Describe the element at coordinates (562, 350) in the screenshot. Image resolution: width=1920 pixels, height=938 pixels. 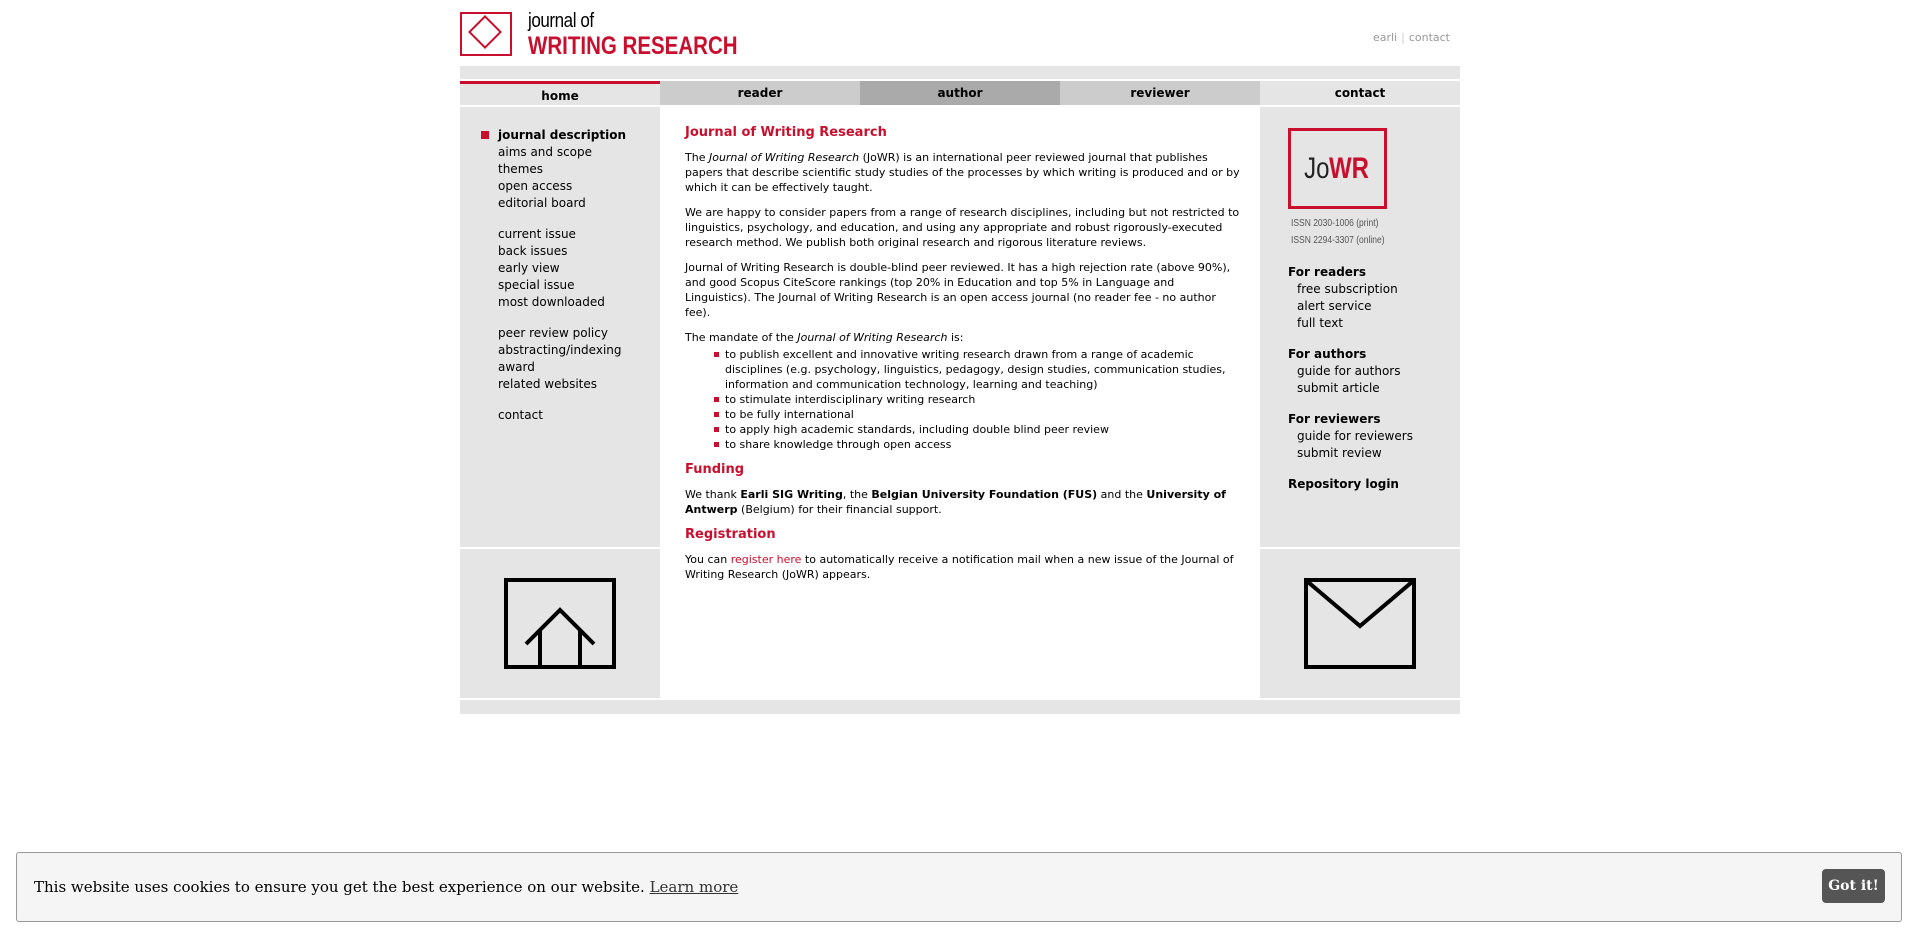
I see `left-nav-abstracting-indexing: abstracting/indexing` at that location.